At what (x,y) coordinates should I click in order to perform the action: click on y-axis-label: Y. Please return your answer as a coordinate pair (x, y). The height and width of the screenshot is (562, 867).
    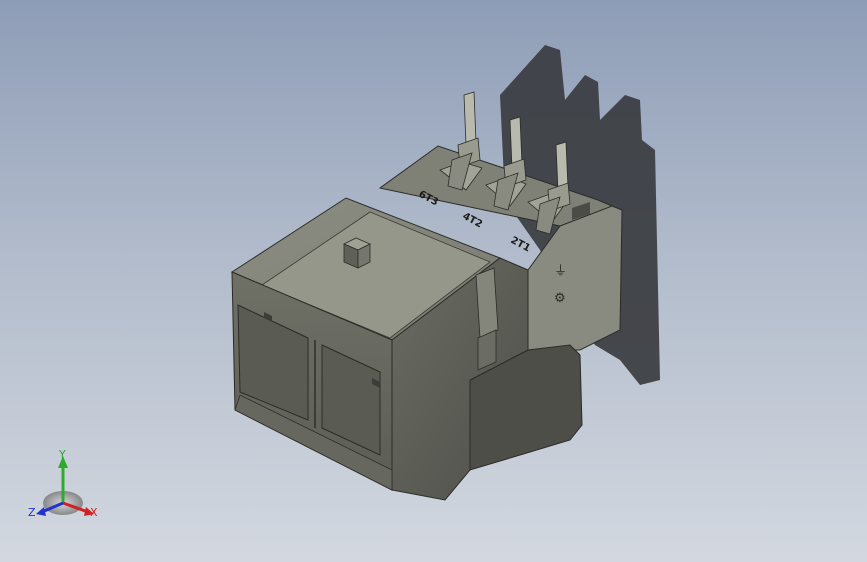
    Looking at the image, I should click on (62, 454).